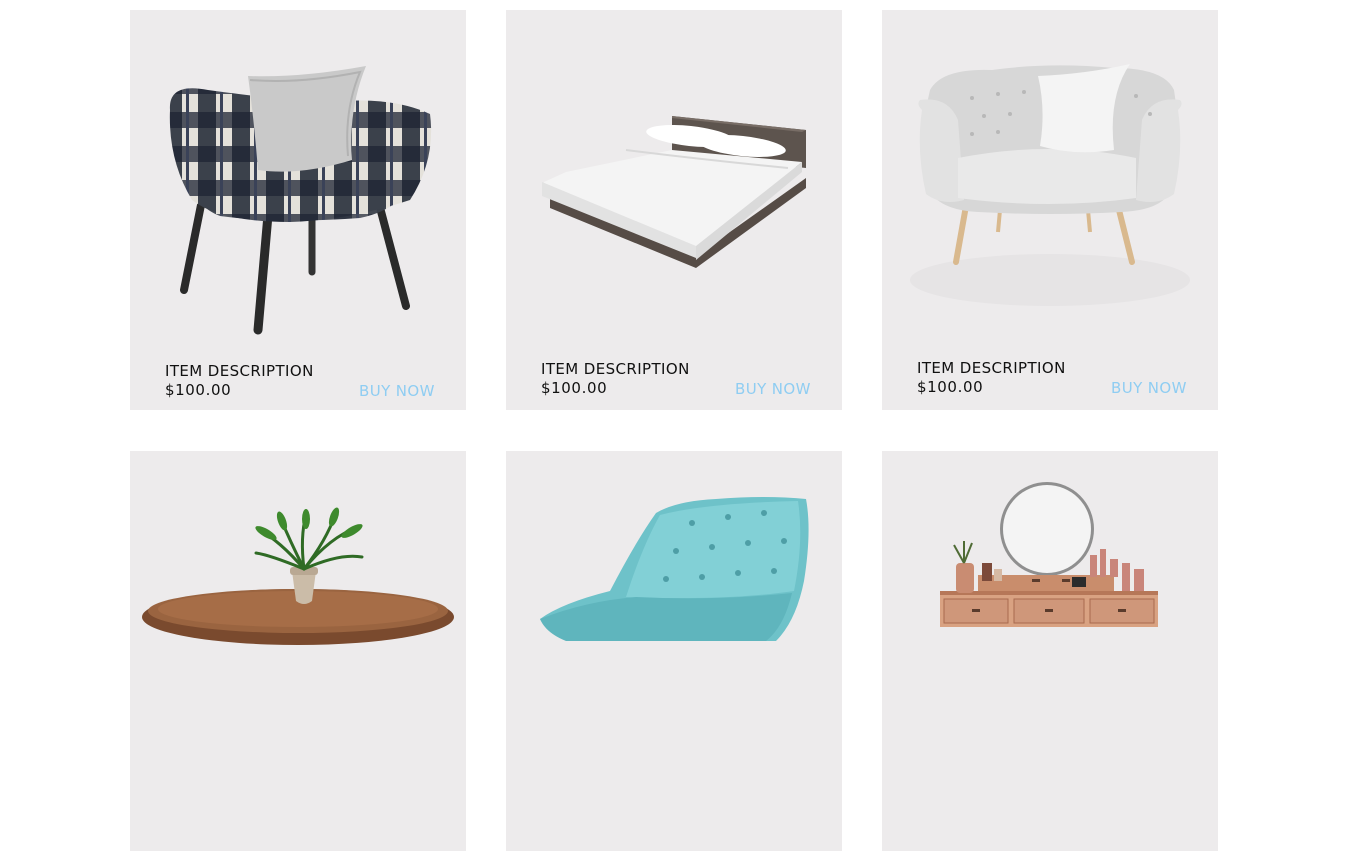  What do you see at coordinates (674, 569) in the screenshot?
I see `lounge-chair-image` at bounding box center [674, 569].